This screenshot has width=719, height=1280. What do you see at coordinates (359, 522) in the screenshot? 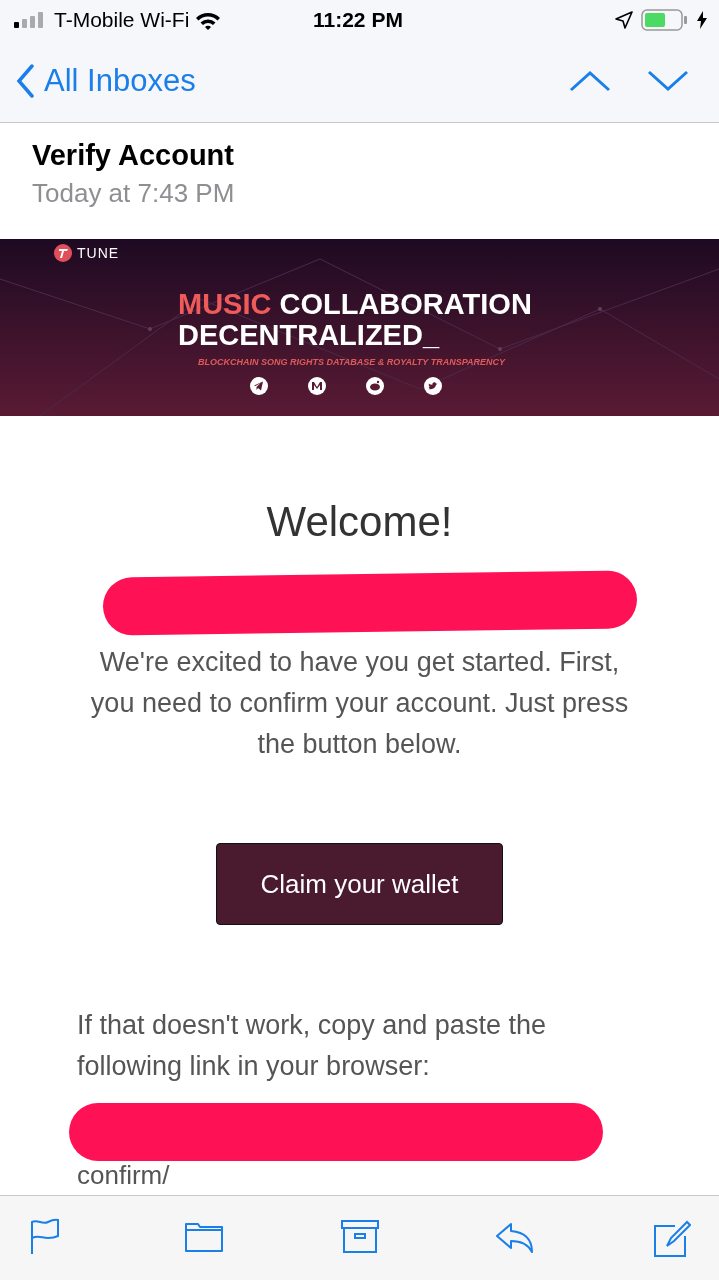
I see `welcome-heading: Welcome!` at bounding box center [359, 522].